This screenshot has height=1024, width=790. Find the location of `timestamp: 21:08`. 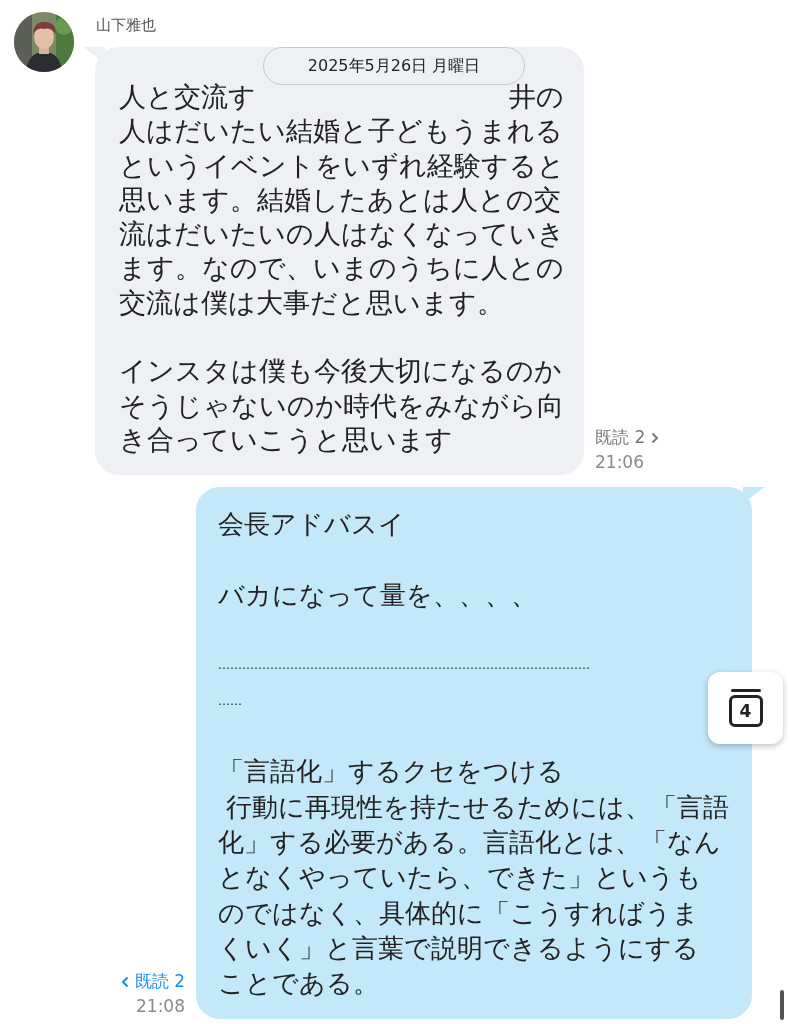

timestamp: 21:08 is located at coordinates (160, 1007).